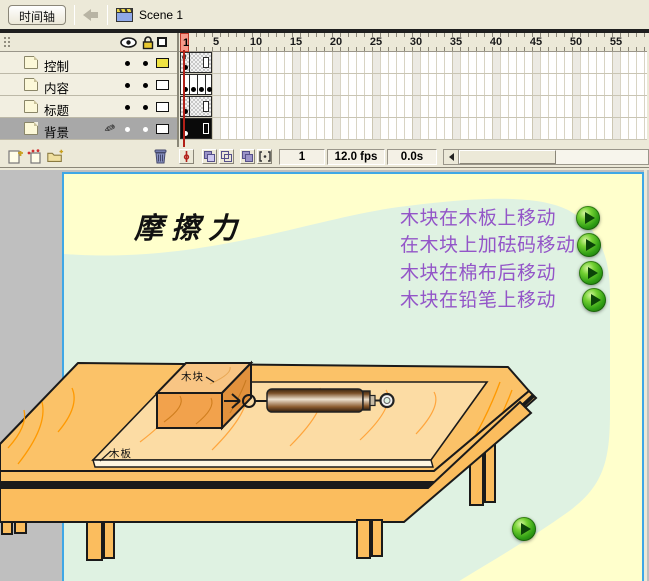 This screenshot has width=649, height=581. I want to click on menu-item-label: 木块在棉布后移动, so click(478, 273).